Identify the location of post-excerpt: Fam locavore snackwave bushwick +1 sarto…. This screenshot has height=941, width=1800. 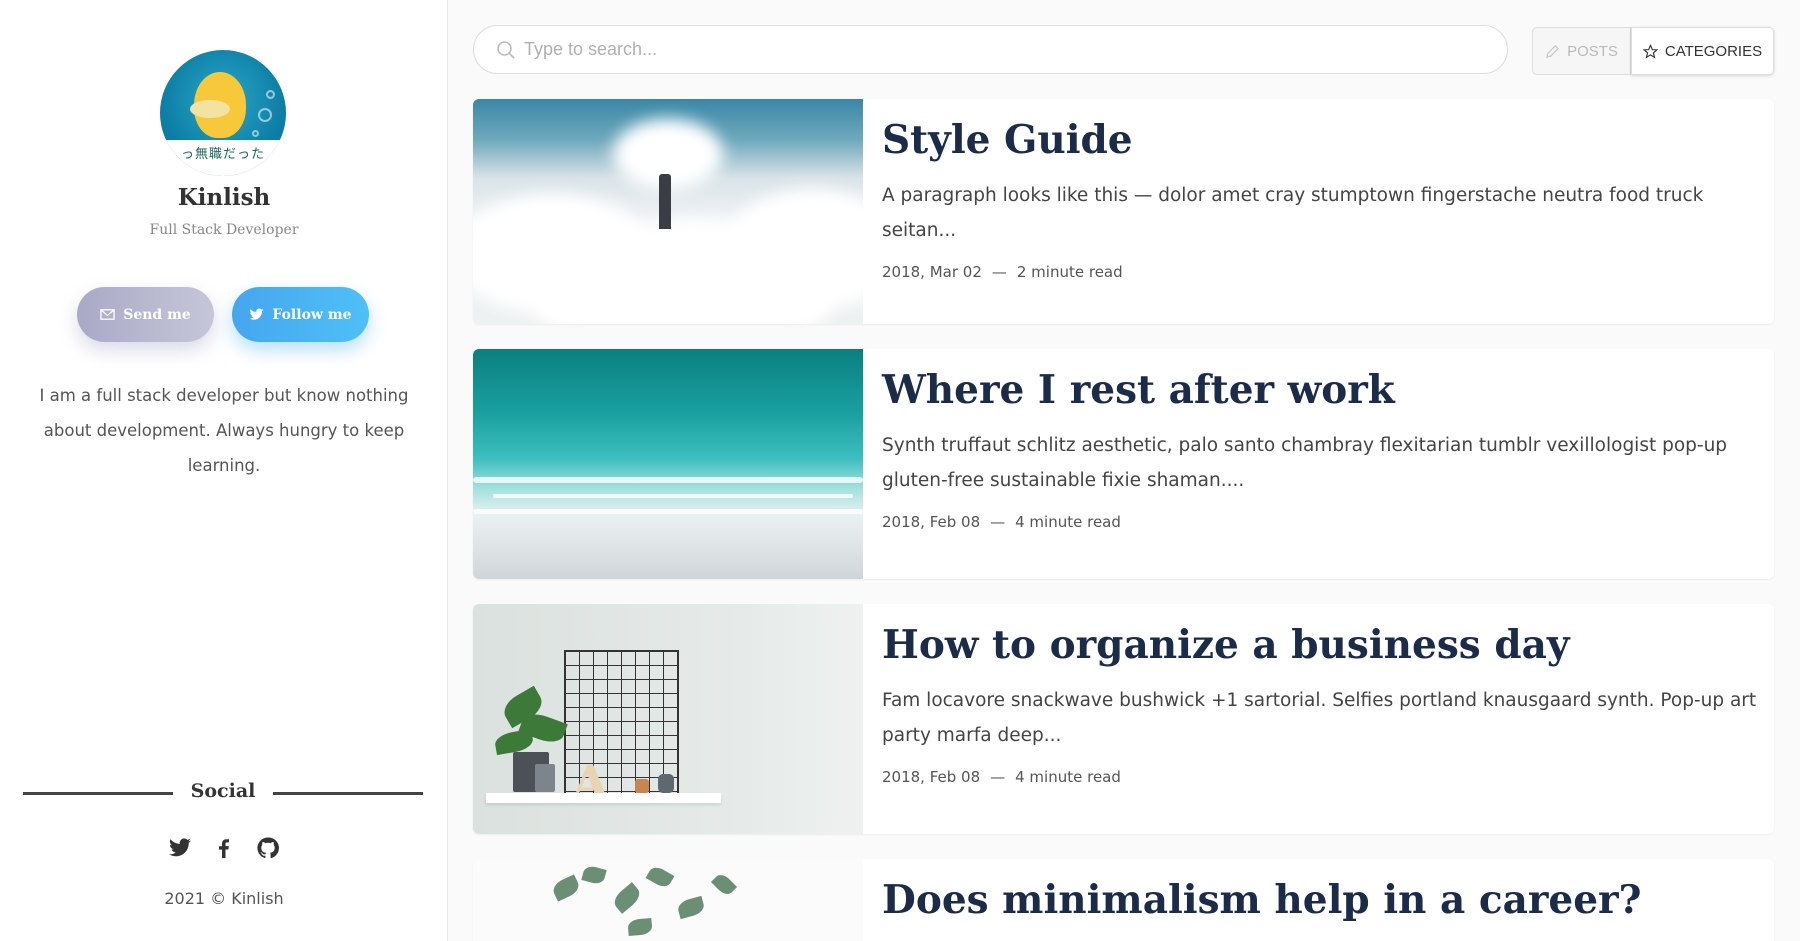
(1319, 718).